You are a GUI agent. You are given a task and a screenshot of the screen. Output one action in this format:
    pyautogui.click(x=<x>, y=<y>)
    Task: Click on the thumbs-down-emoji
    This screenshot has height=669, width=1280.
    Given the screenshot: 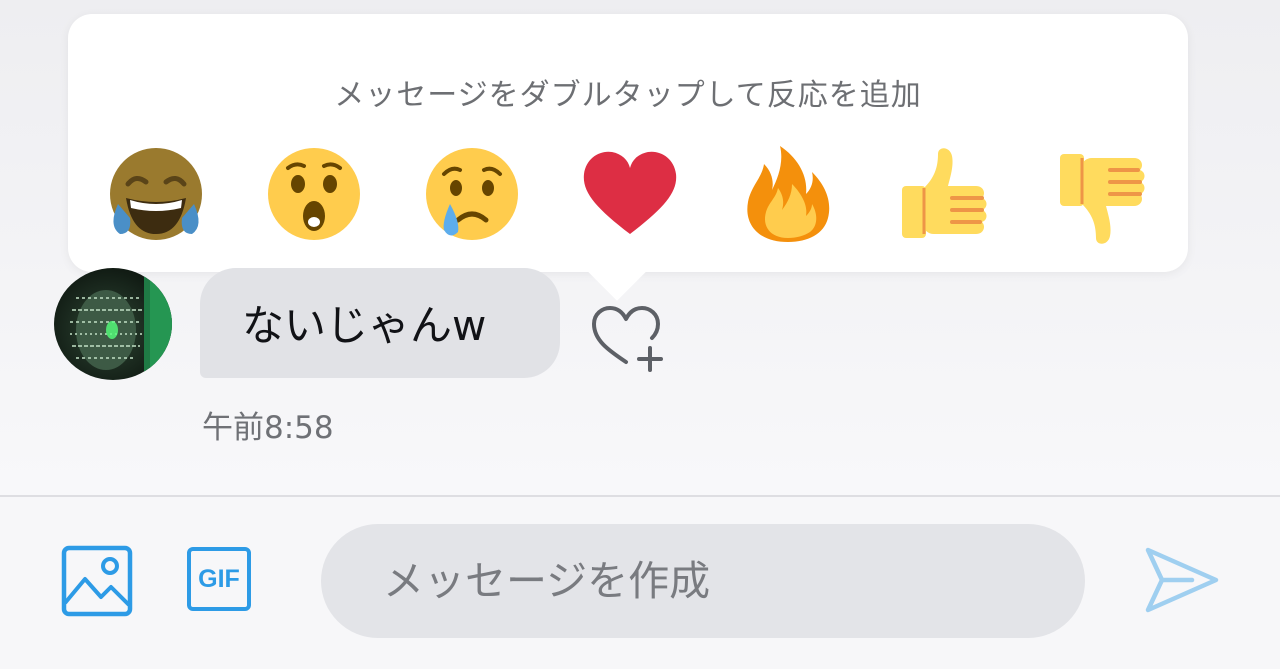 What is the action you would take?
    pyautogui.click(x=1104, y=196)
    